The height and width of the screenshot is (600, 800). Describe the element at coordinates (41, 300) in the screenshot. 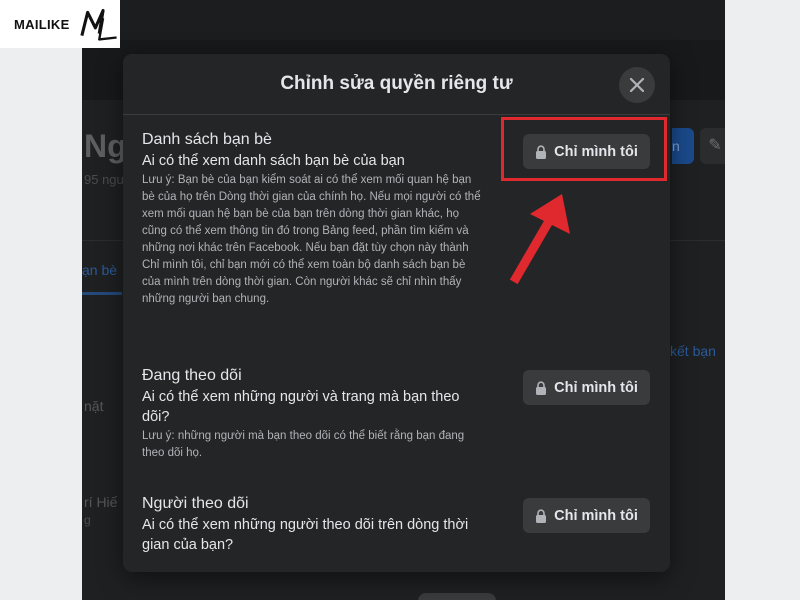

I see `left-margin` at that location.